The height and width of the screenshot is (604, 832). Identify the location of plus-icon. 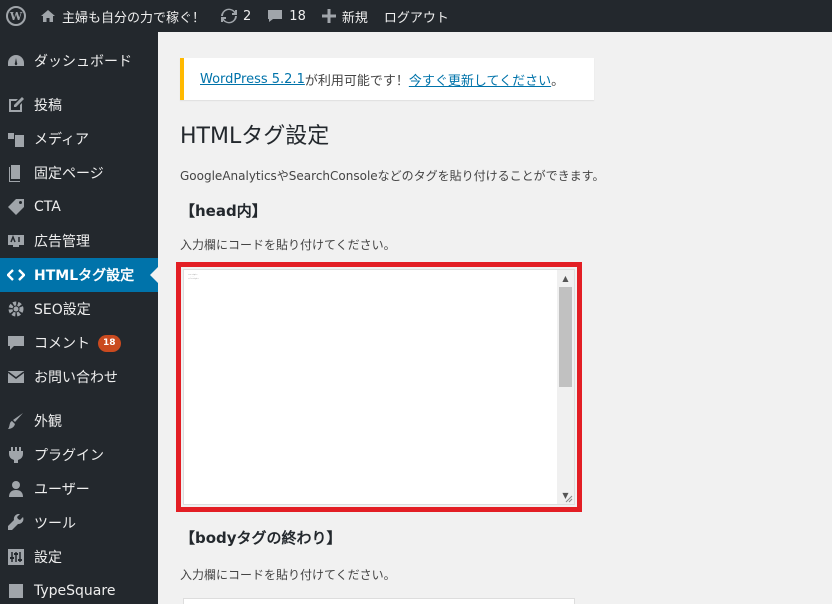
(328, 16).